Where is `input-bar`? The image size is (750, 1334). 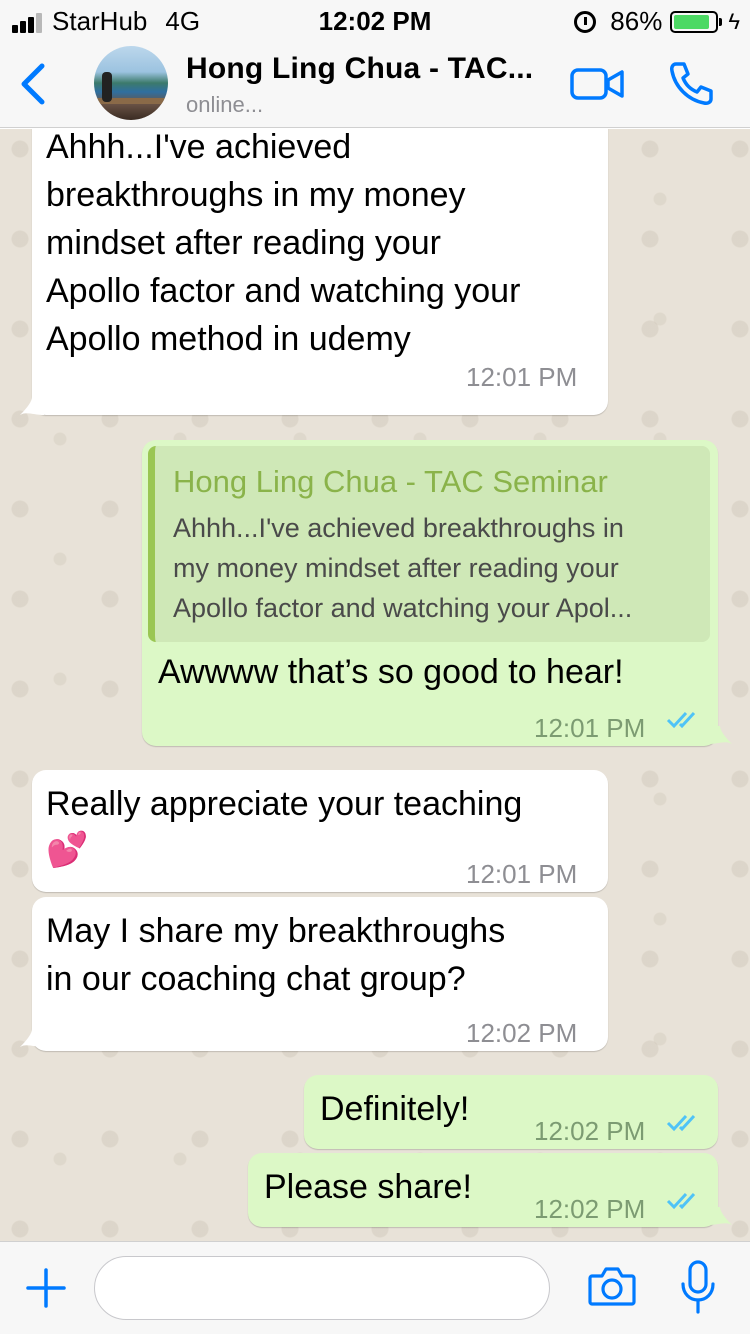
input-bar is located at coordinates (375, 1287).